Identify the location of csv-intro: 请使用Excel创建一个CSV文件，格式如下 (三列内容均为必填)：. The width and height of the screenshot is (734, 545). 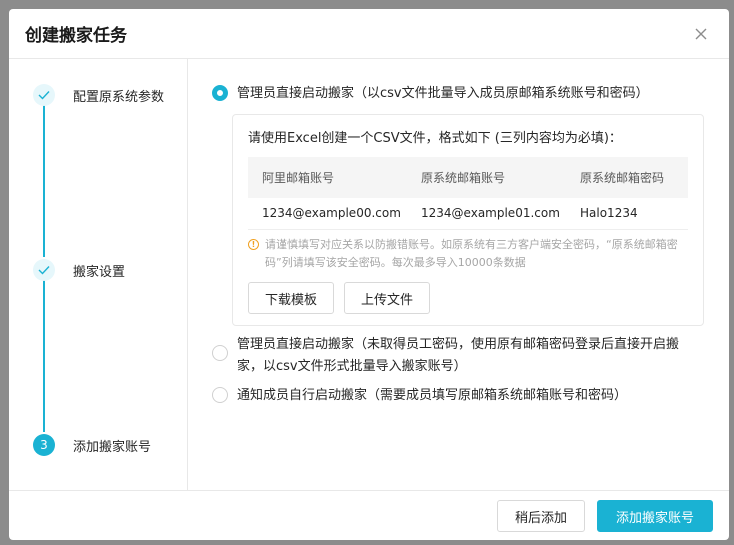
(435, 138).